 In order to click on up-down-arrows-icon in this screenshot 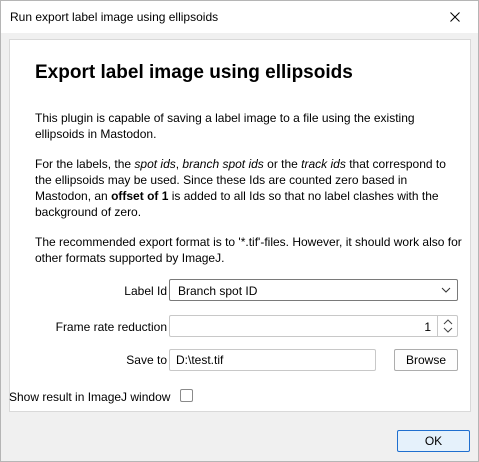, I will do `click(448, 326)`.